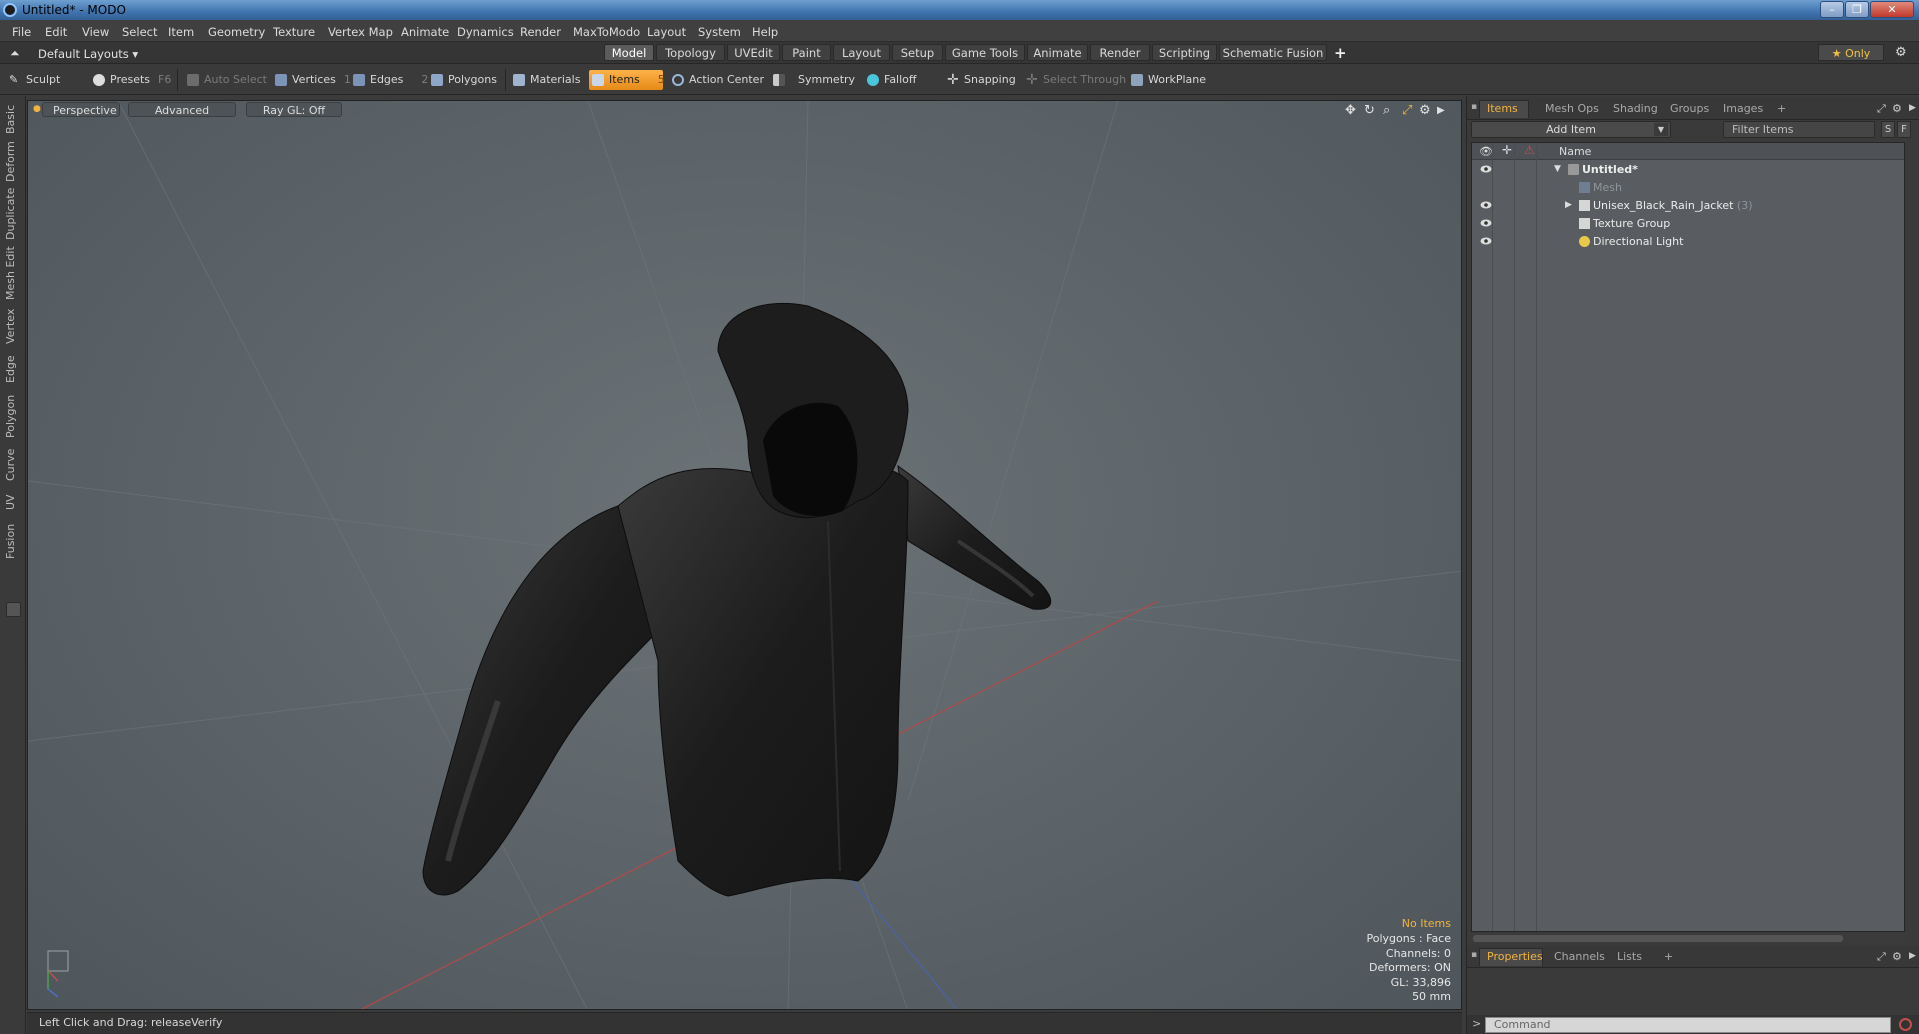  I want to click on raygl-toggle: Ray GL: Off, so click(294, 109).